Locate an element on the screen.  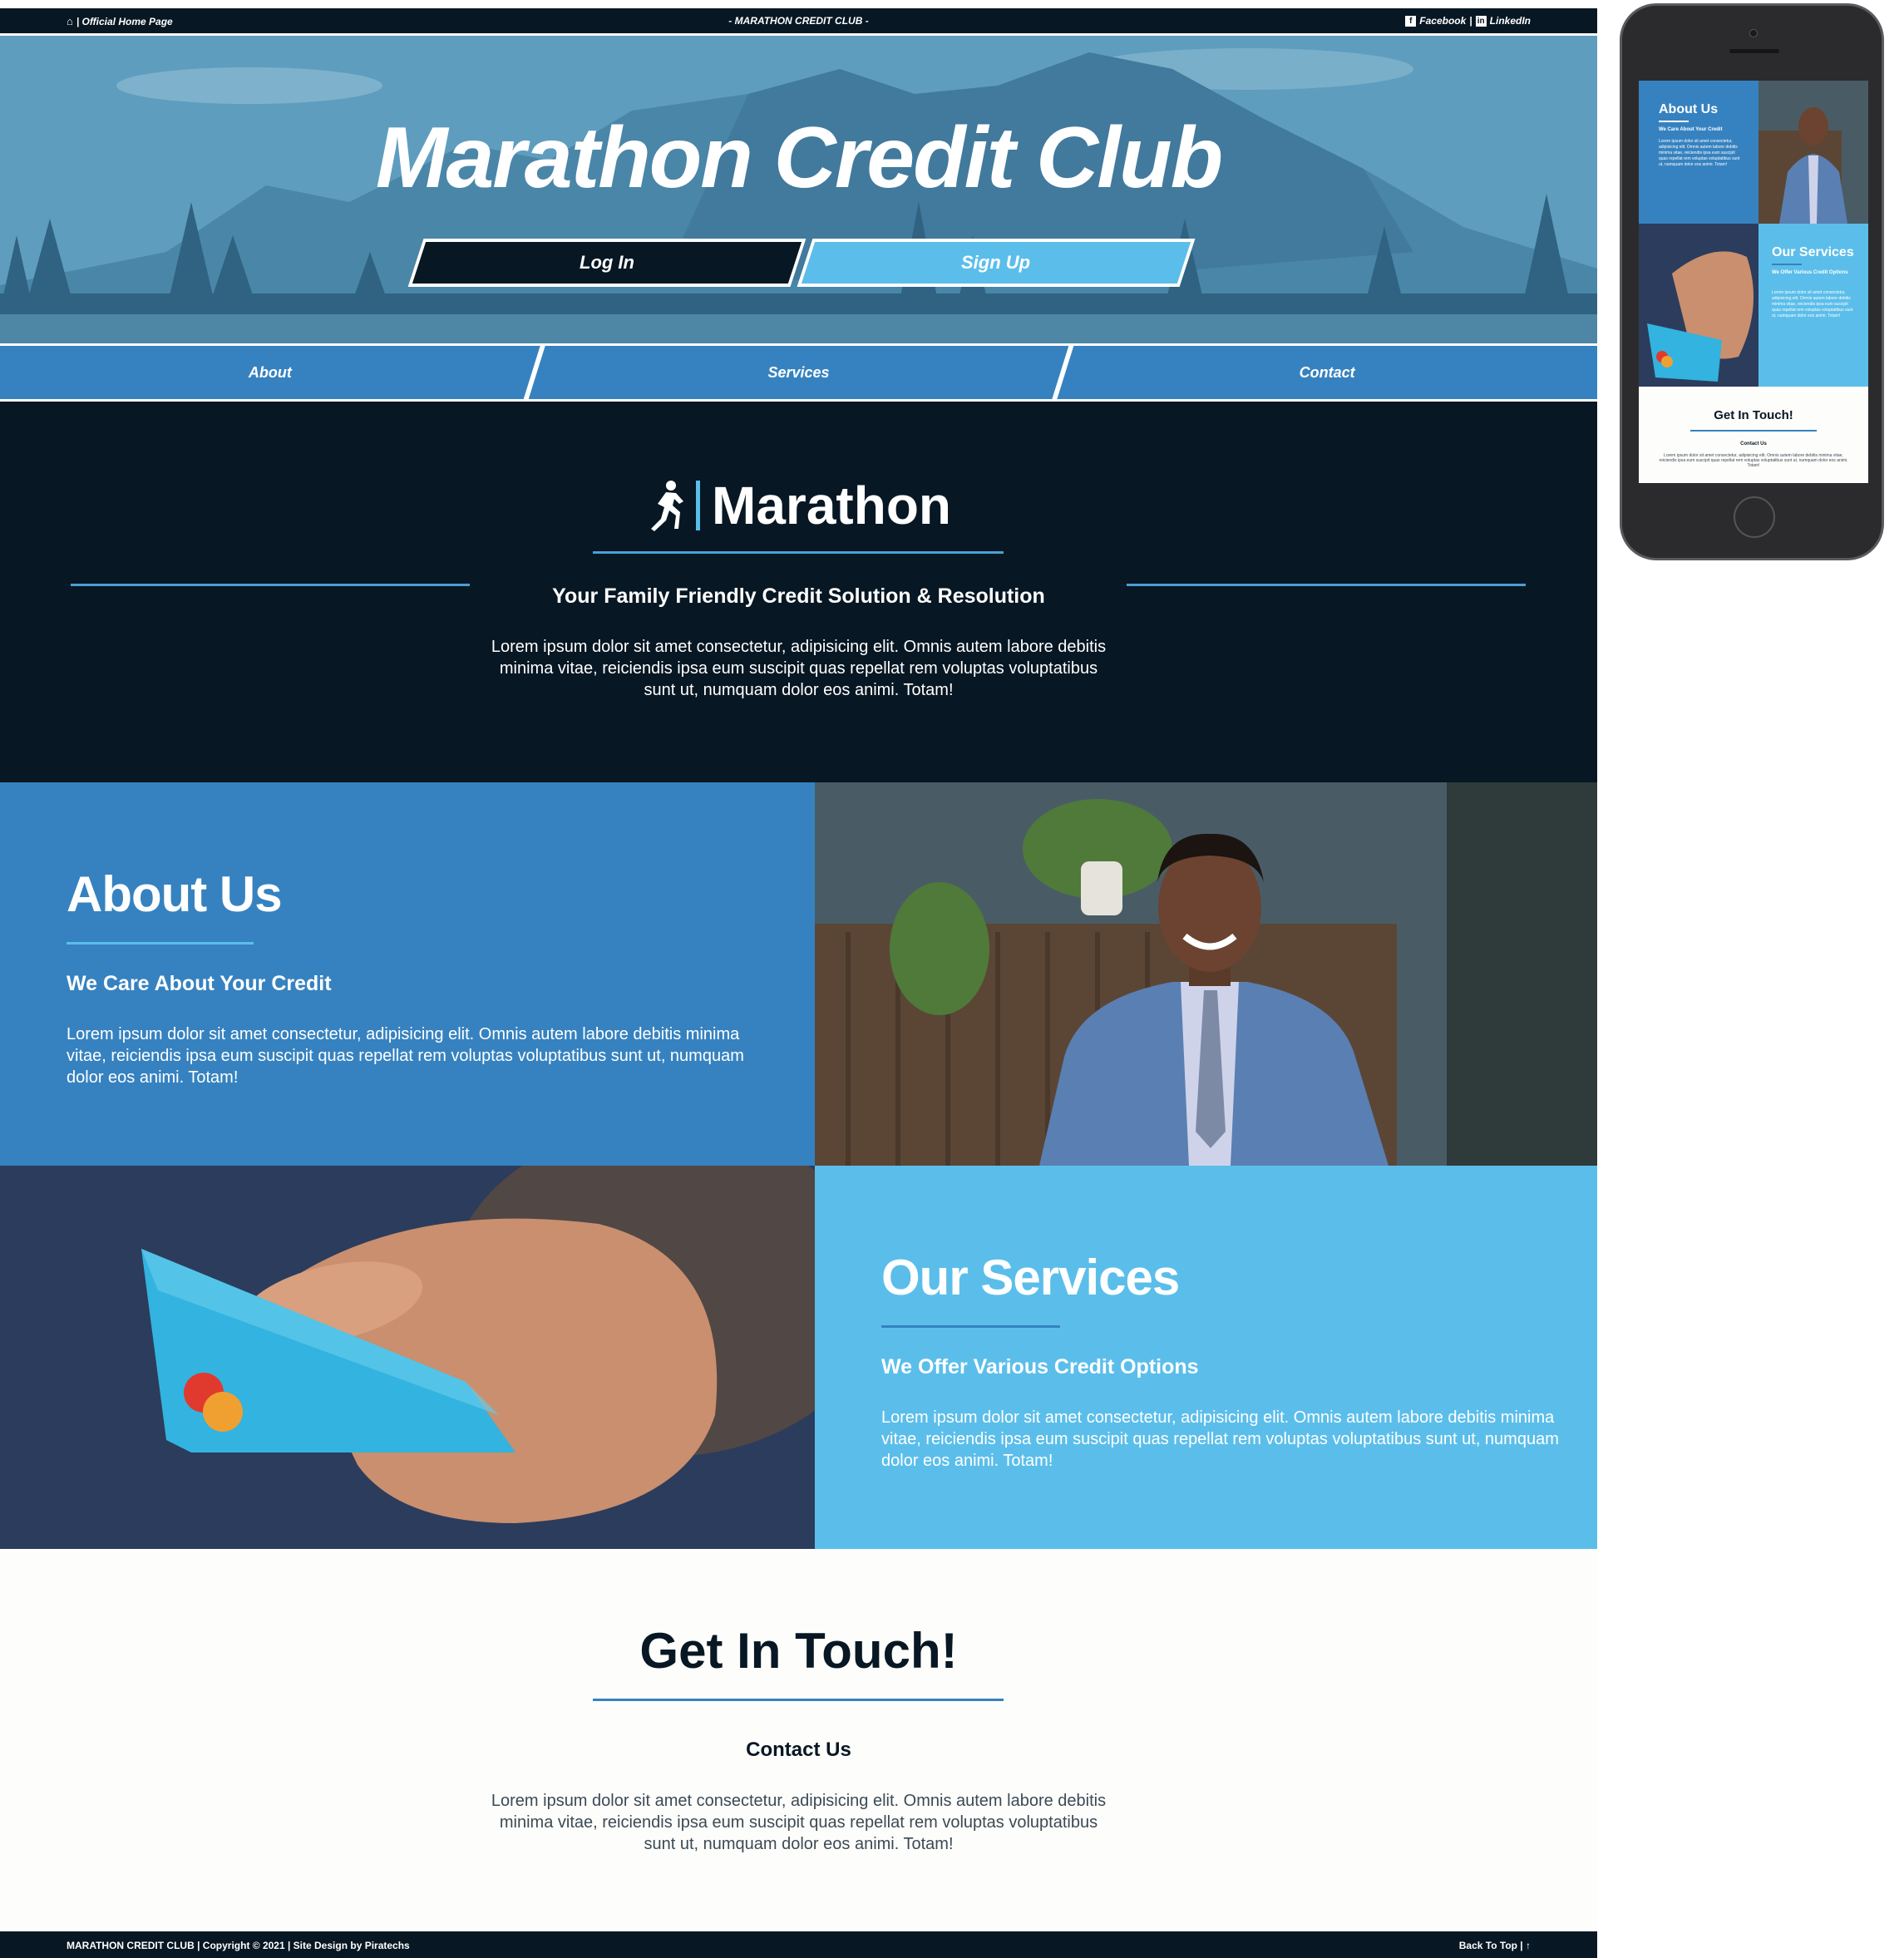
phone-home-button is located at coordinates (1754, 517).